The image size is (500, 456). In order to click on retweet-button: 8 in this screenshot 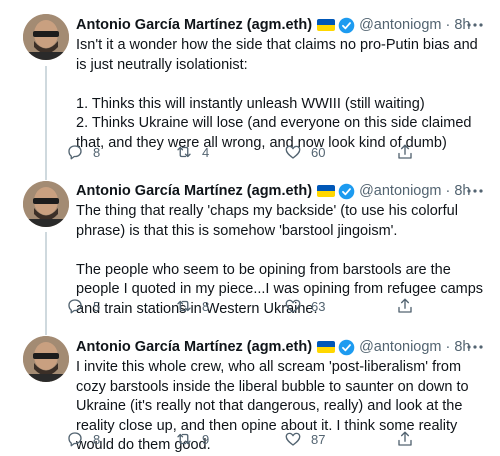, I will do `click(192, 306)`.